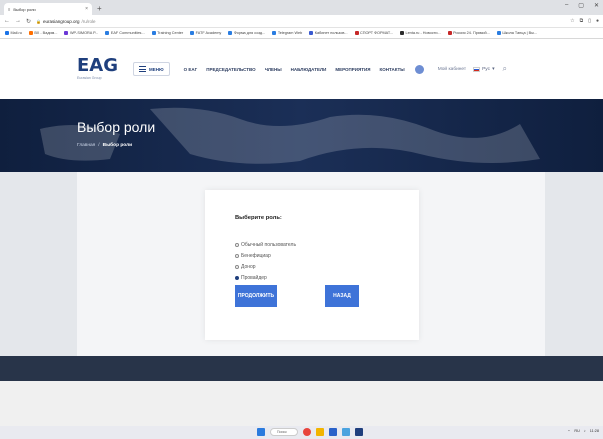  Describe the element at coordinates (301, 432) in the screenshot. I see `windows-taskbar: Поиск ⌃ RU ♪ 11:28` at that location.